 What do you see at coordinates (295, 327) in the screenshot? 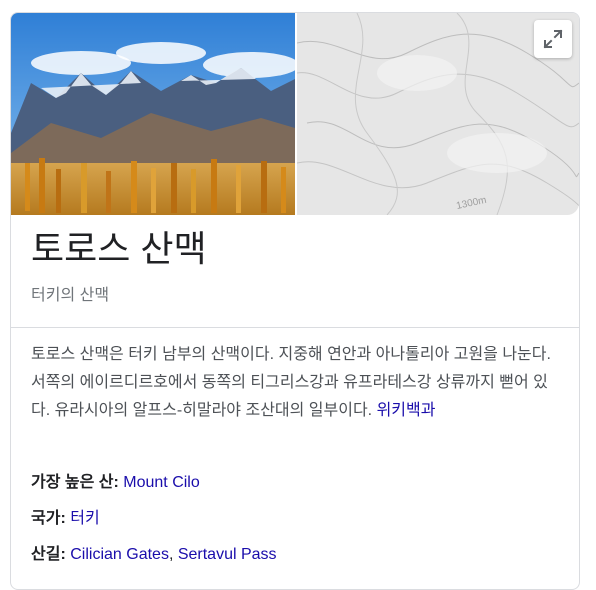
I see `divider` at bounding box center [295, 327].